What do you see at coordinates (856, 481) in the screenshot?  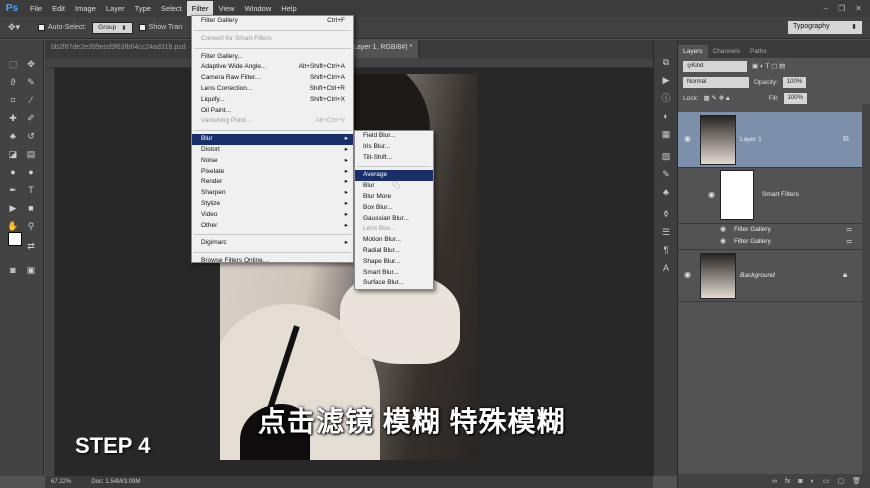 I see `trash-icon: 🗑︎` at bounding box center [856, 481].